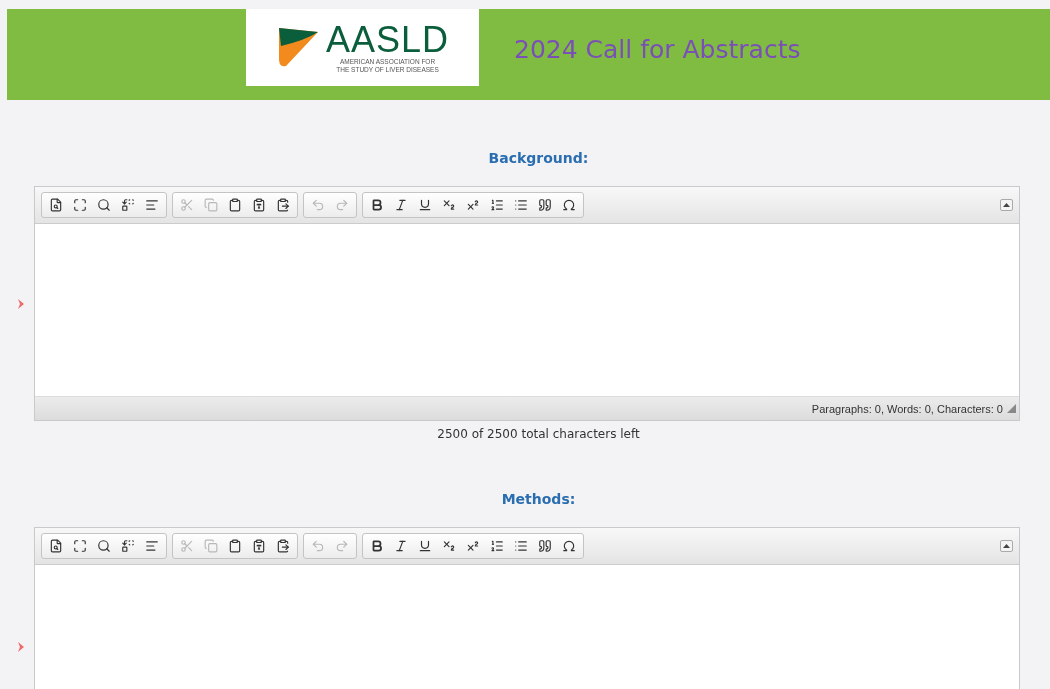  Describe the element at coordinates (538, 434) in the screenshot. I see `character-counter: 2500 of 2500 total characters left` at that location.